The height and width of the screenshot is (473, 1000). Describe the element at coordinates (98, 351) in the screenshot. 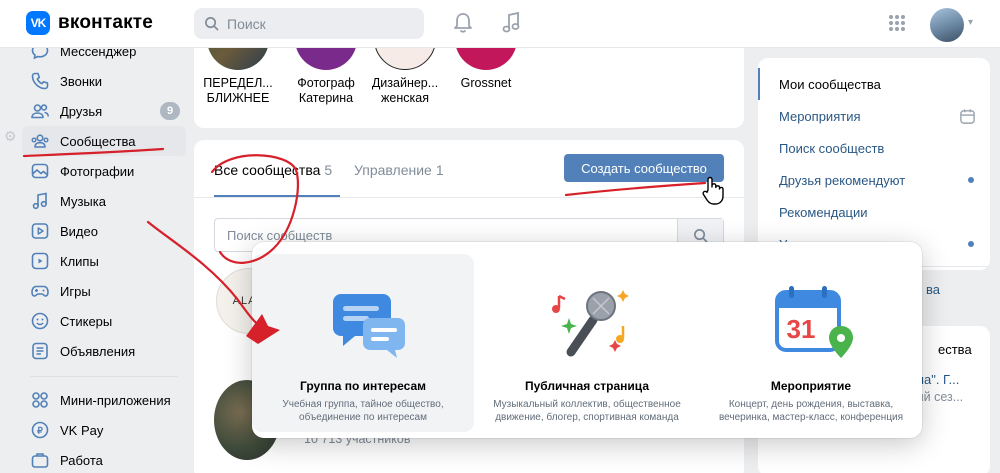

I see `nav-item-label: Объявления` at that location.